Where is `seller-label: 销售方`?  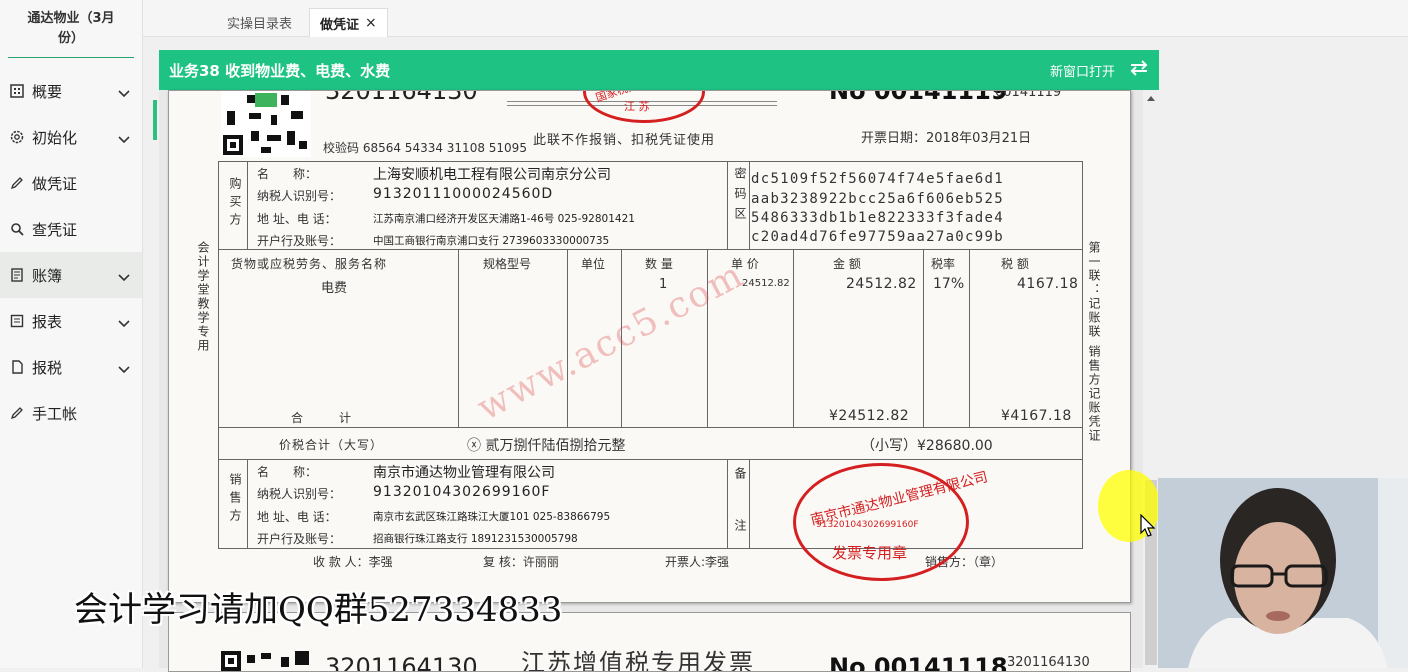 seller-label: 销售方 is located at coordinates (235, 500).